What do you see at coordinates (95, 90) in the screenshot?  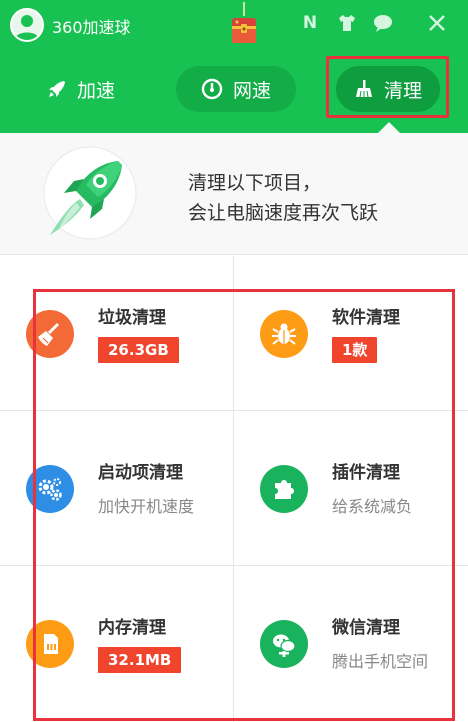 I see `tab-label: 加速` at bounding box center [95, 90].